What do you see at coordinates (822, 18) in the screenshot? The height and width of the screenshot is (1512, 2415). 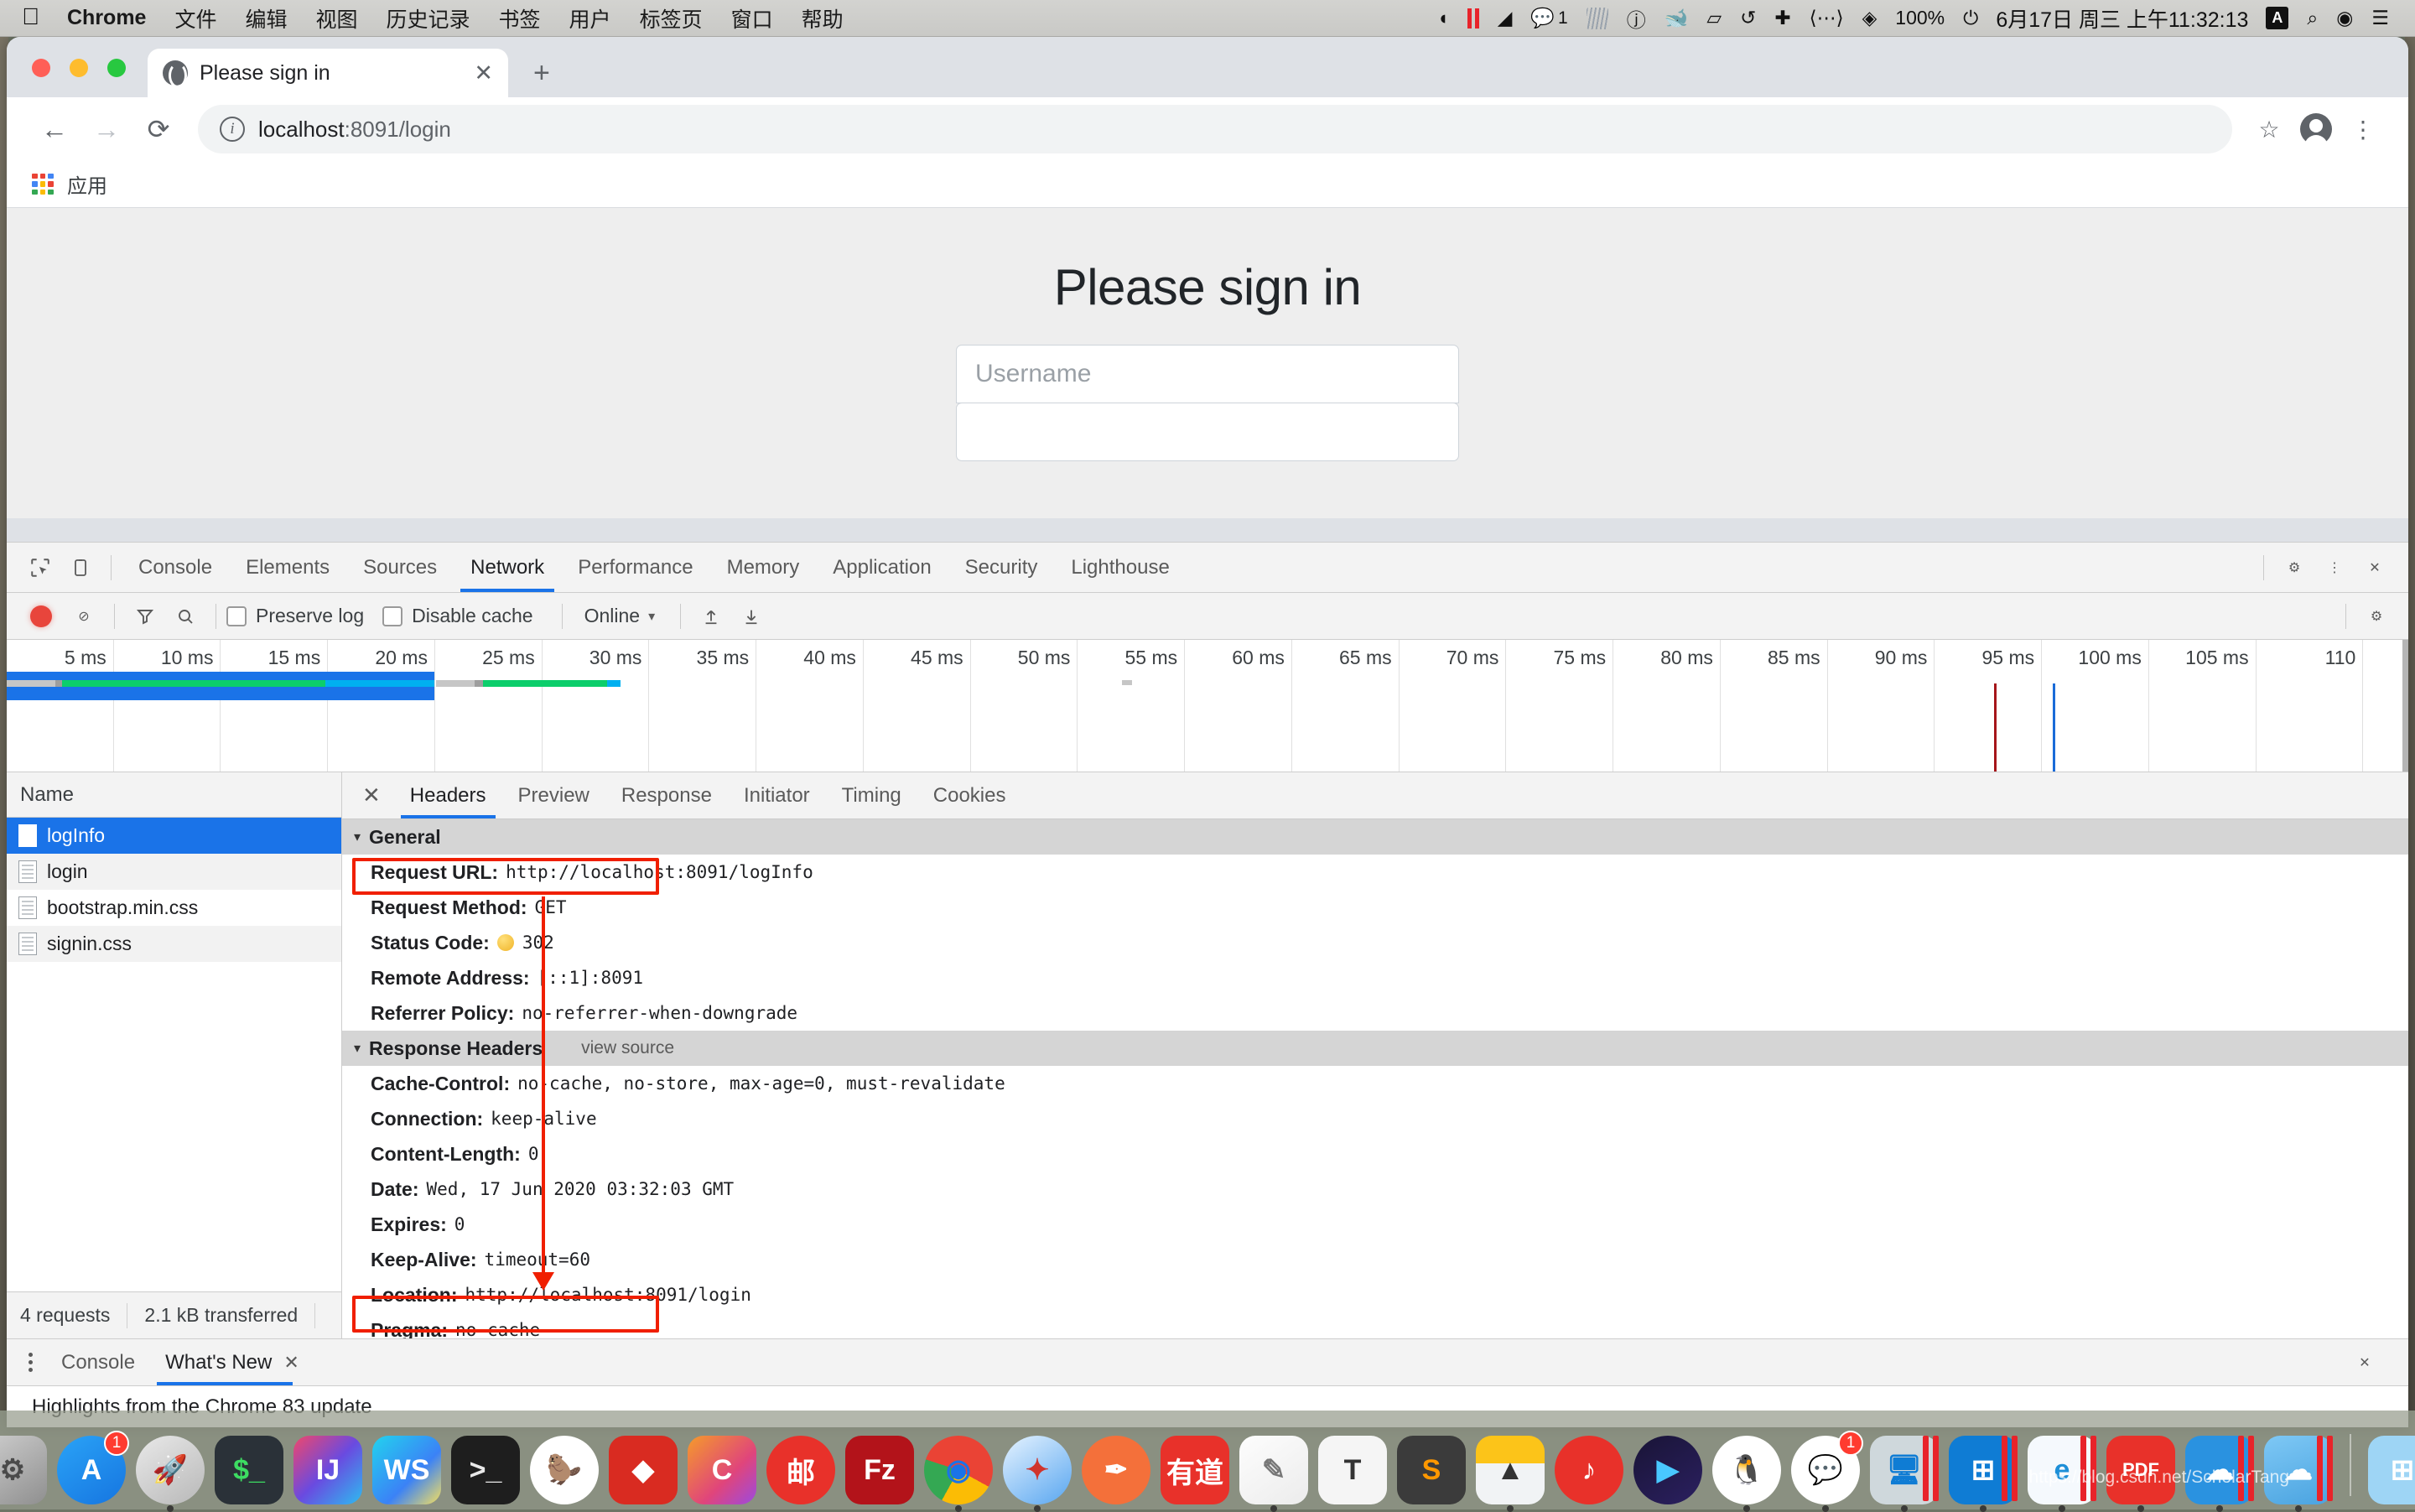 I see `menu-item-help: 帮助` at bounding box center [822, 18].